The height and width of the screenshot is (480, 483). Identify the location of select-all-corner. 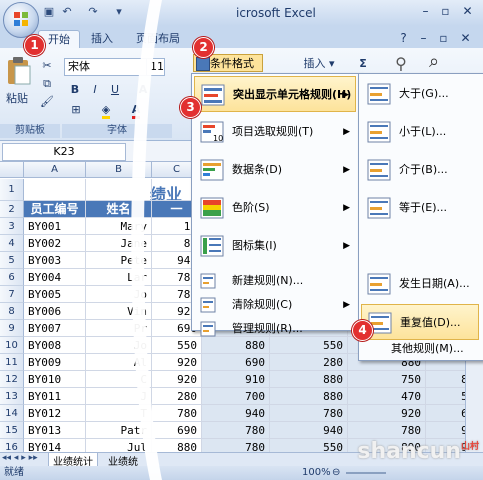
(12, 170).